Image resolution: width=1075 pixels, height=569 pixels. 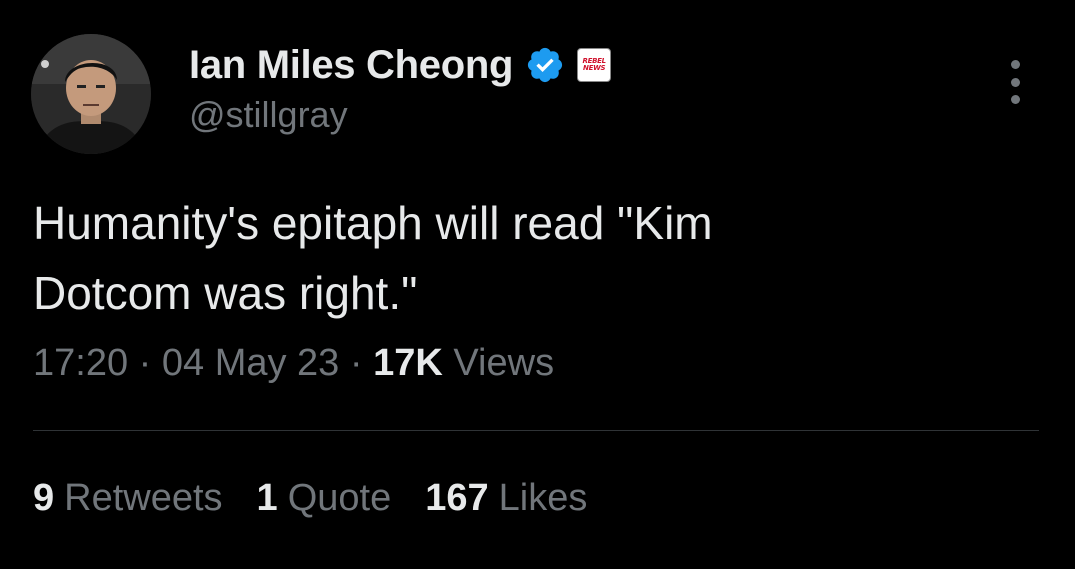 I want to click on more-options-icon, so click(x=1015, y=82).